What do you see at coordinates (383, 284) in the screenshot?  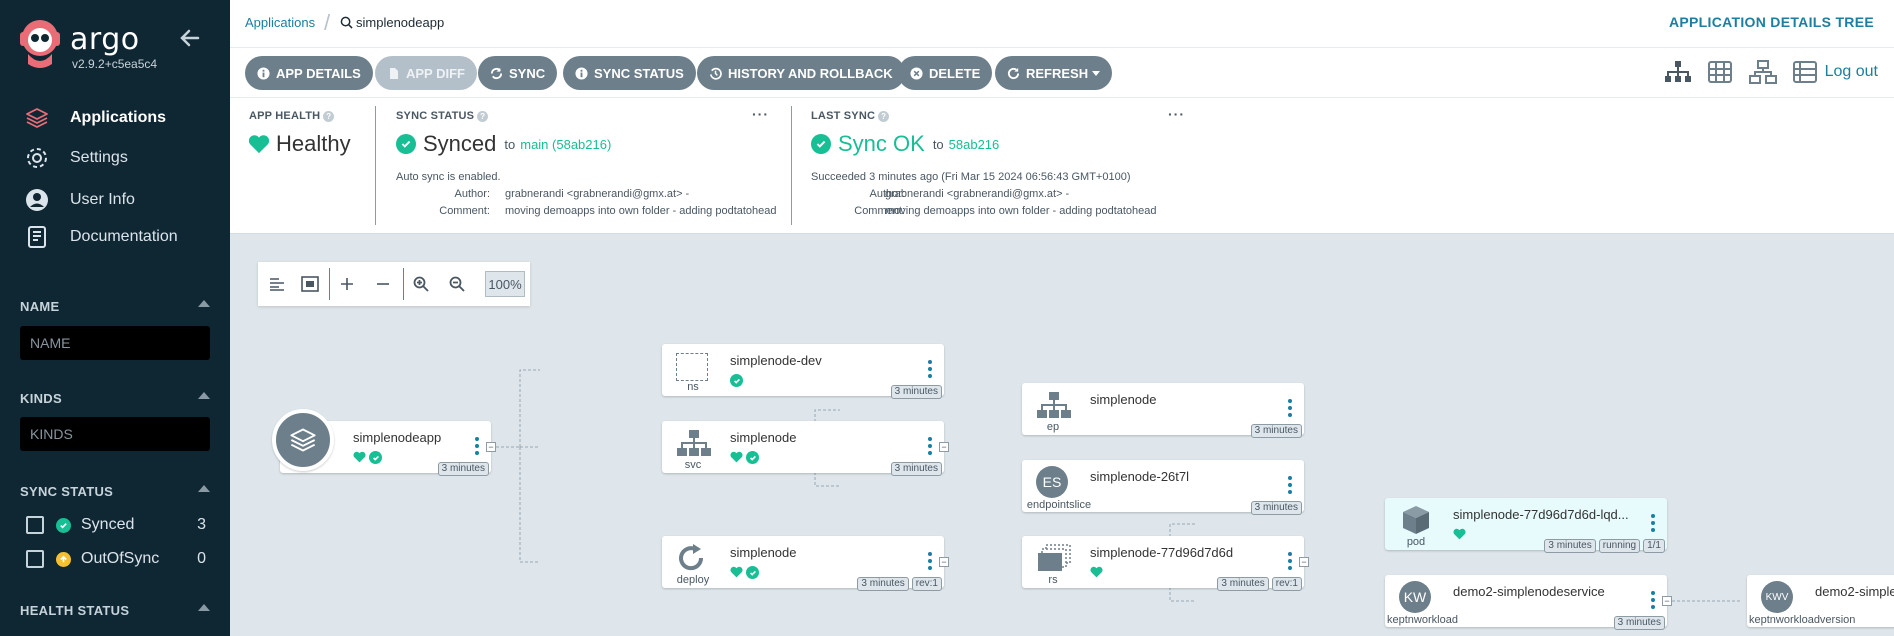 I see `collapse-minus-icon` at bounding box center [383, 284].